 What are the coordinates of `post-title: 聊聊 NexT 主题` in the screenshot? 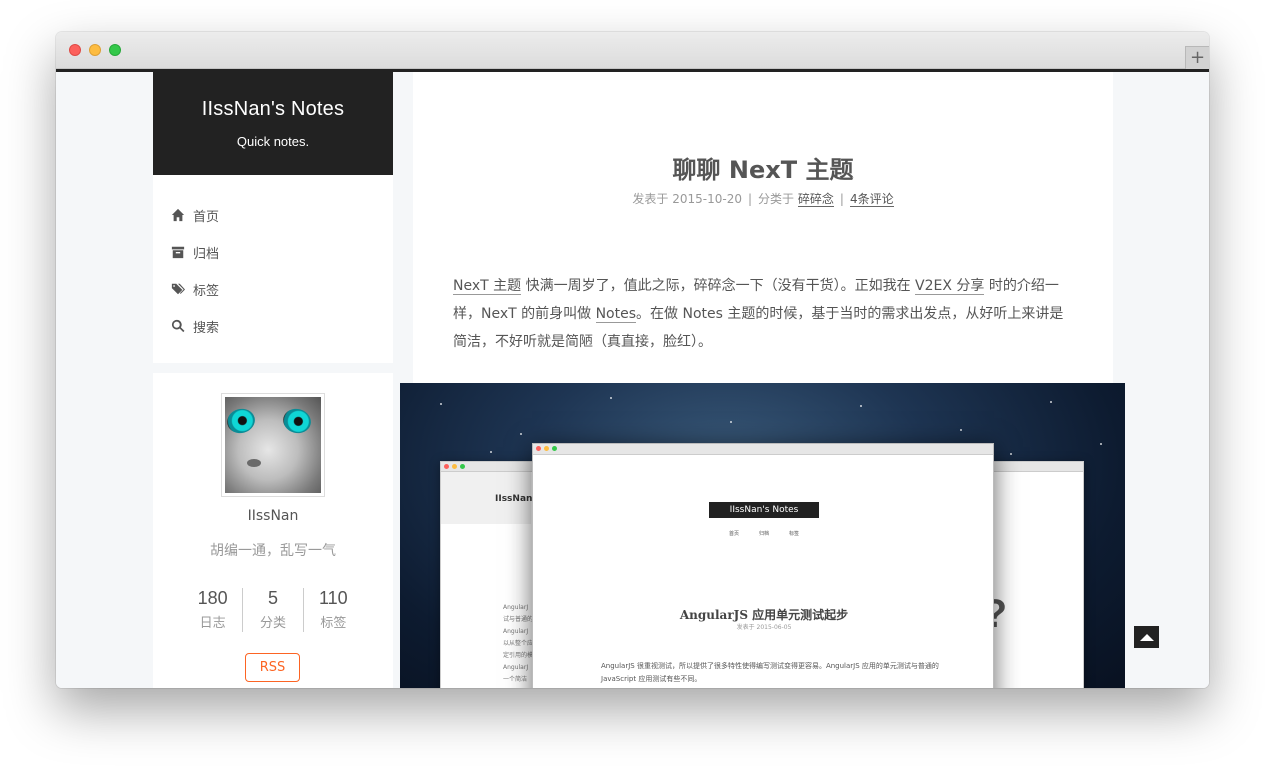 It's located at (763, 167).